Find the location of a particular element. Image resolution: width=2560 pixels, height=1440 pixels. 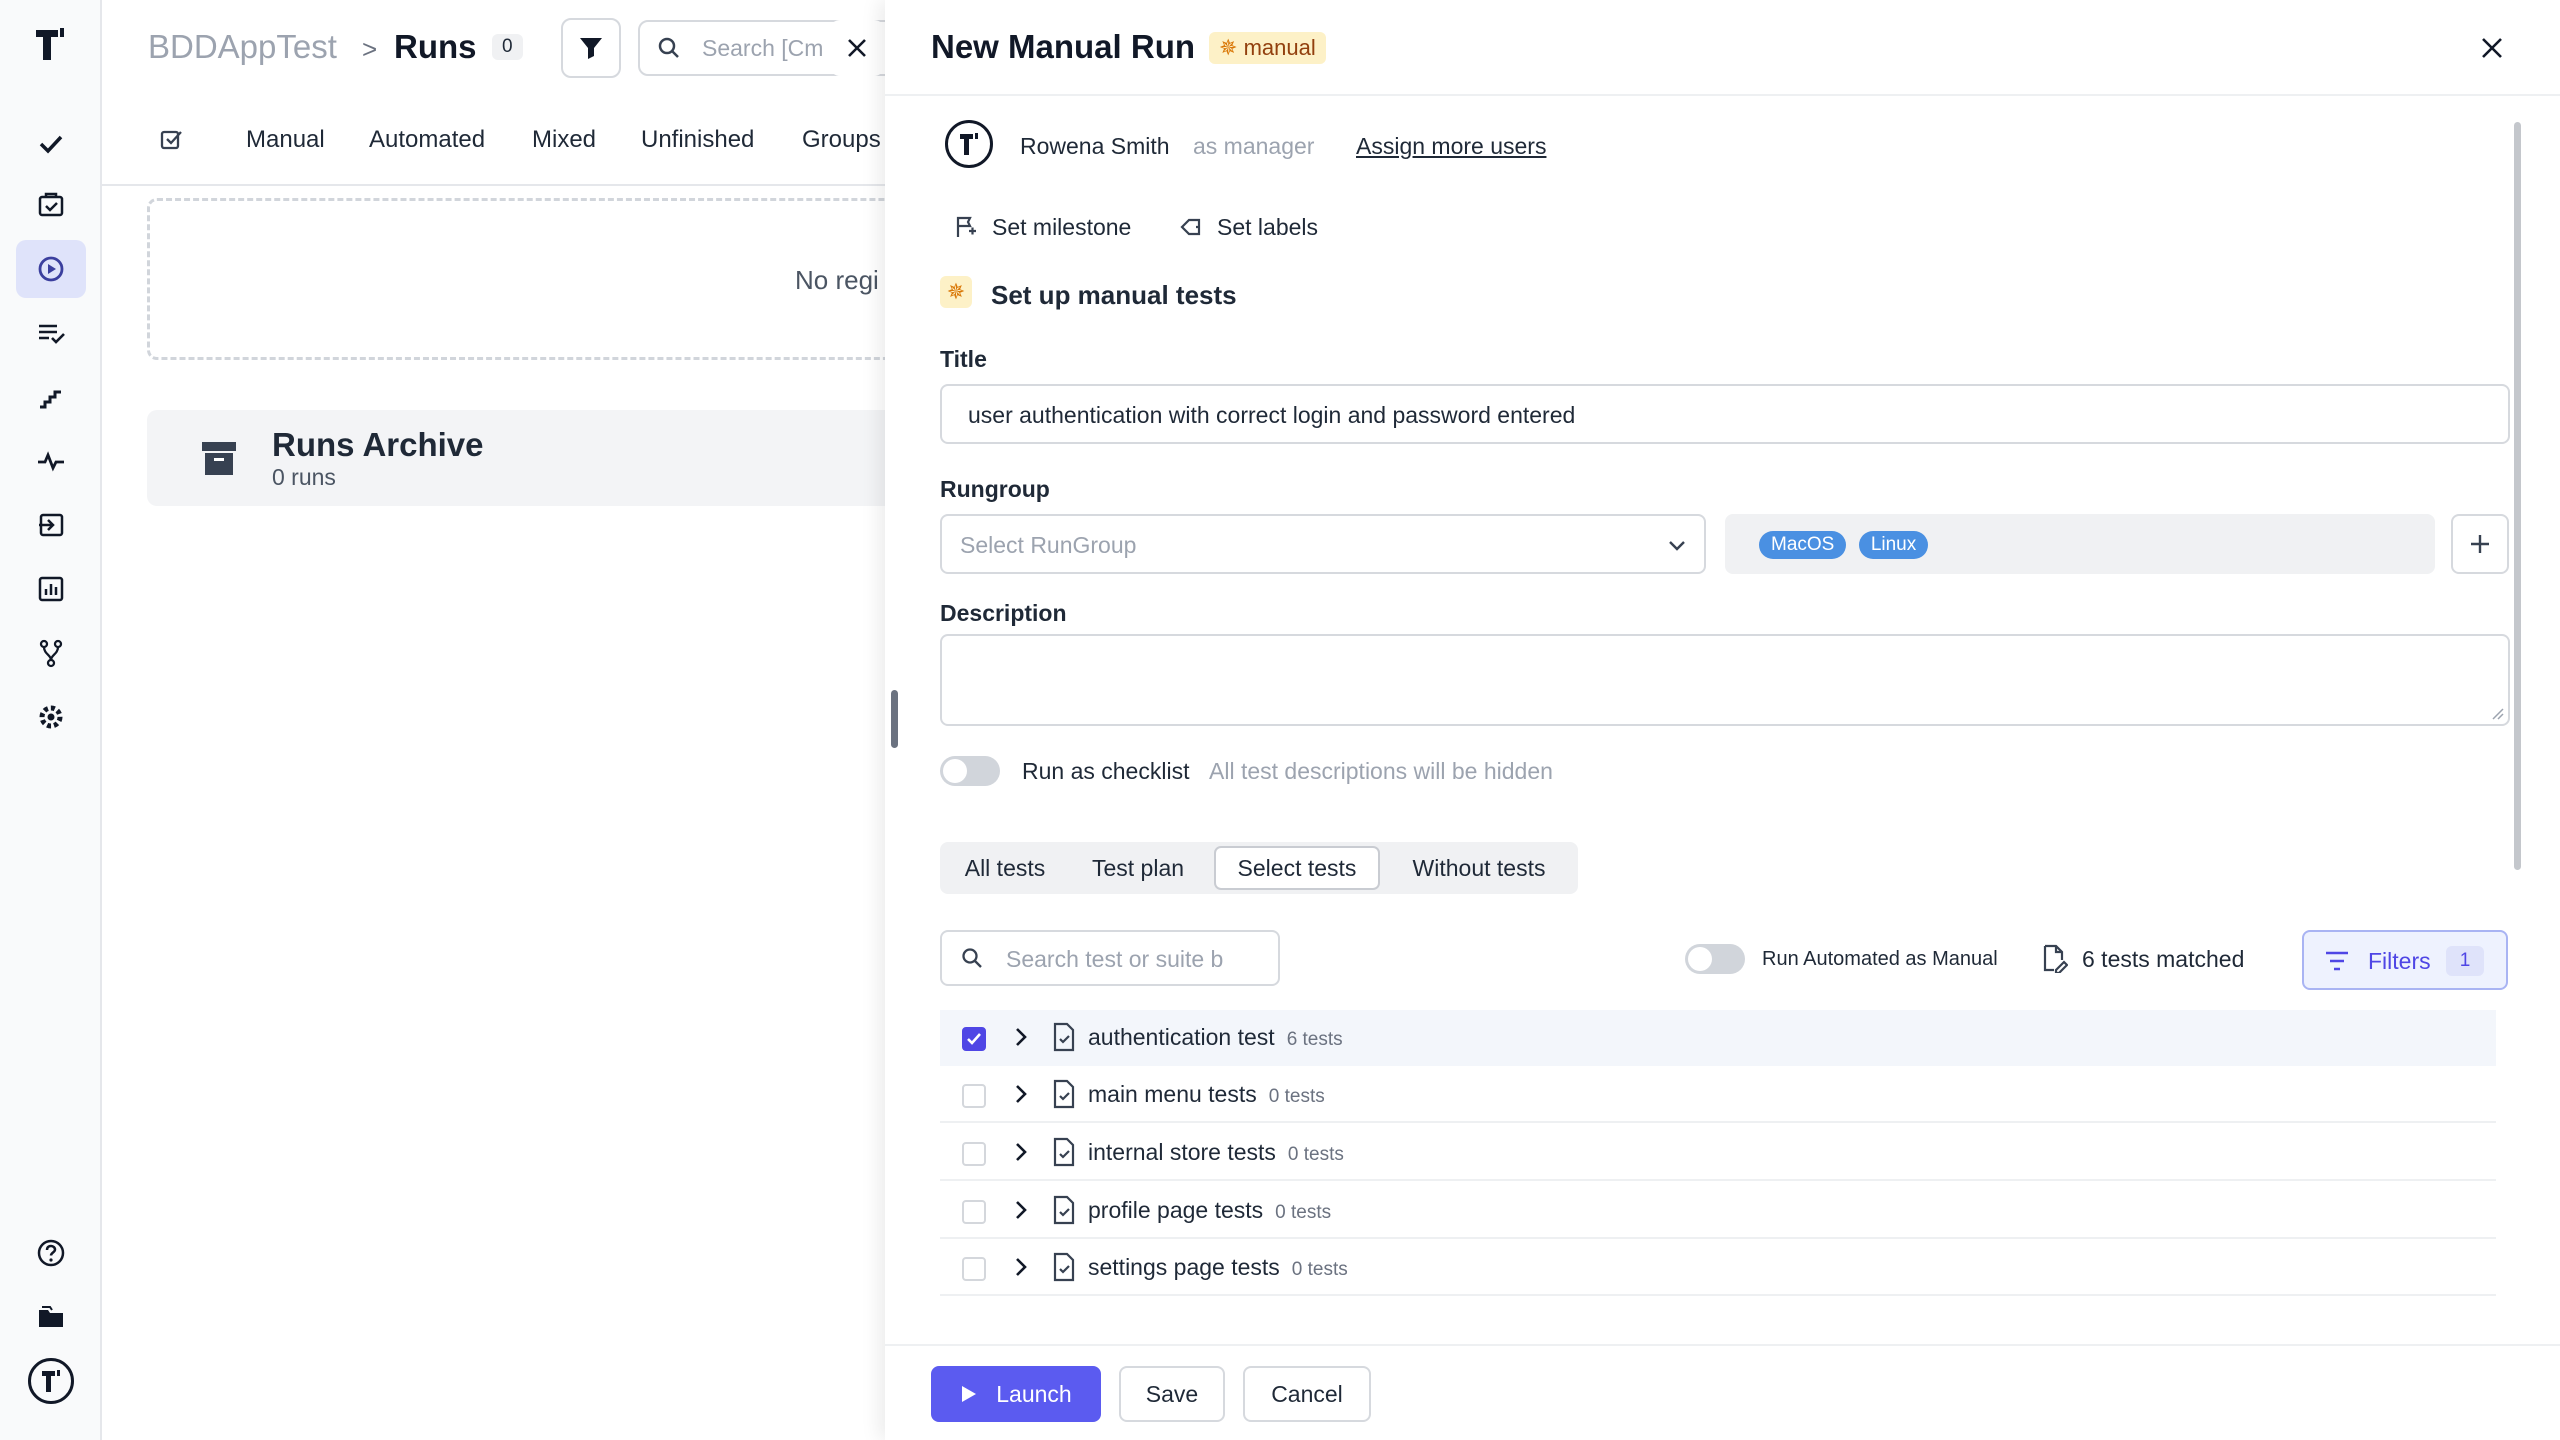

scope-without-tests: Without tests is located at coordinates (1479, 868).